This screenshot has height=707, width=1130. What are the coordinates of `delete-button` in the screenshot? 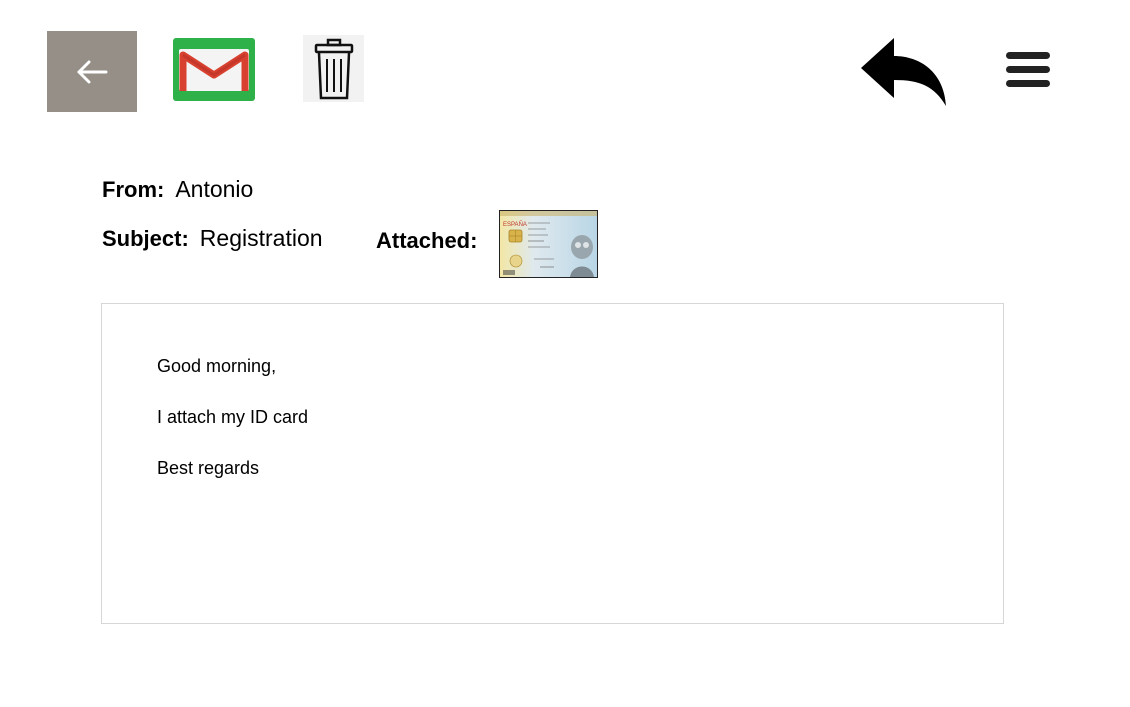 It's located at (333, 68).